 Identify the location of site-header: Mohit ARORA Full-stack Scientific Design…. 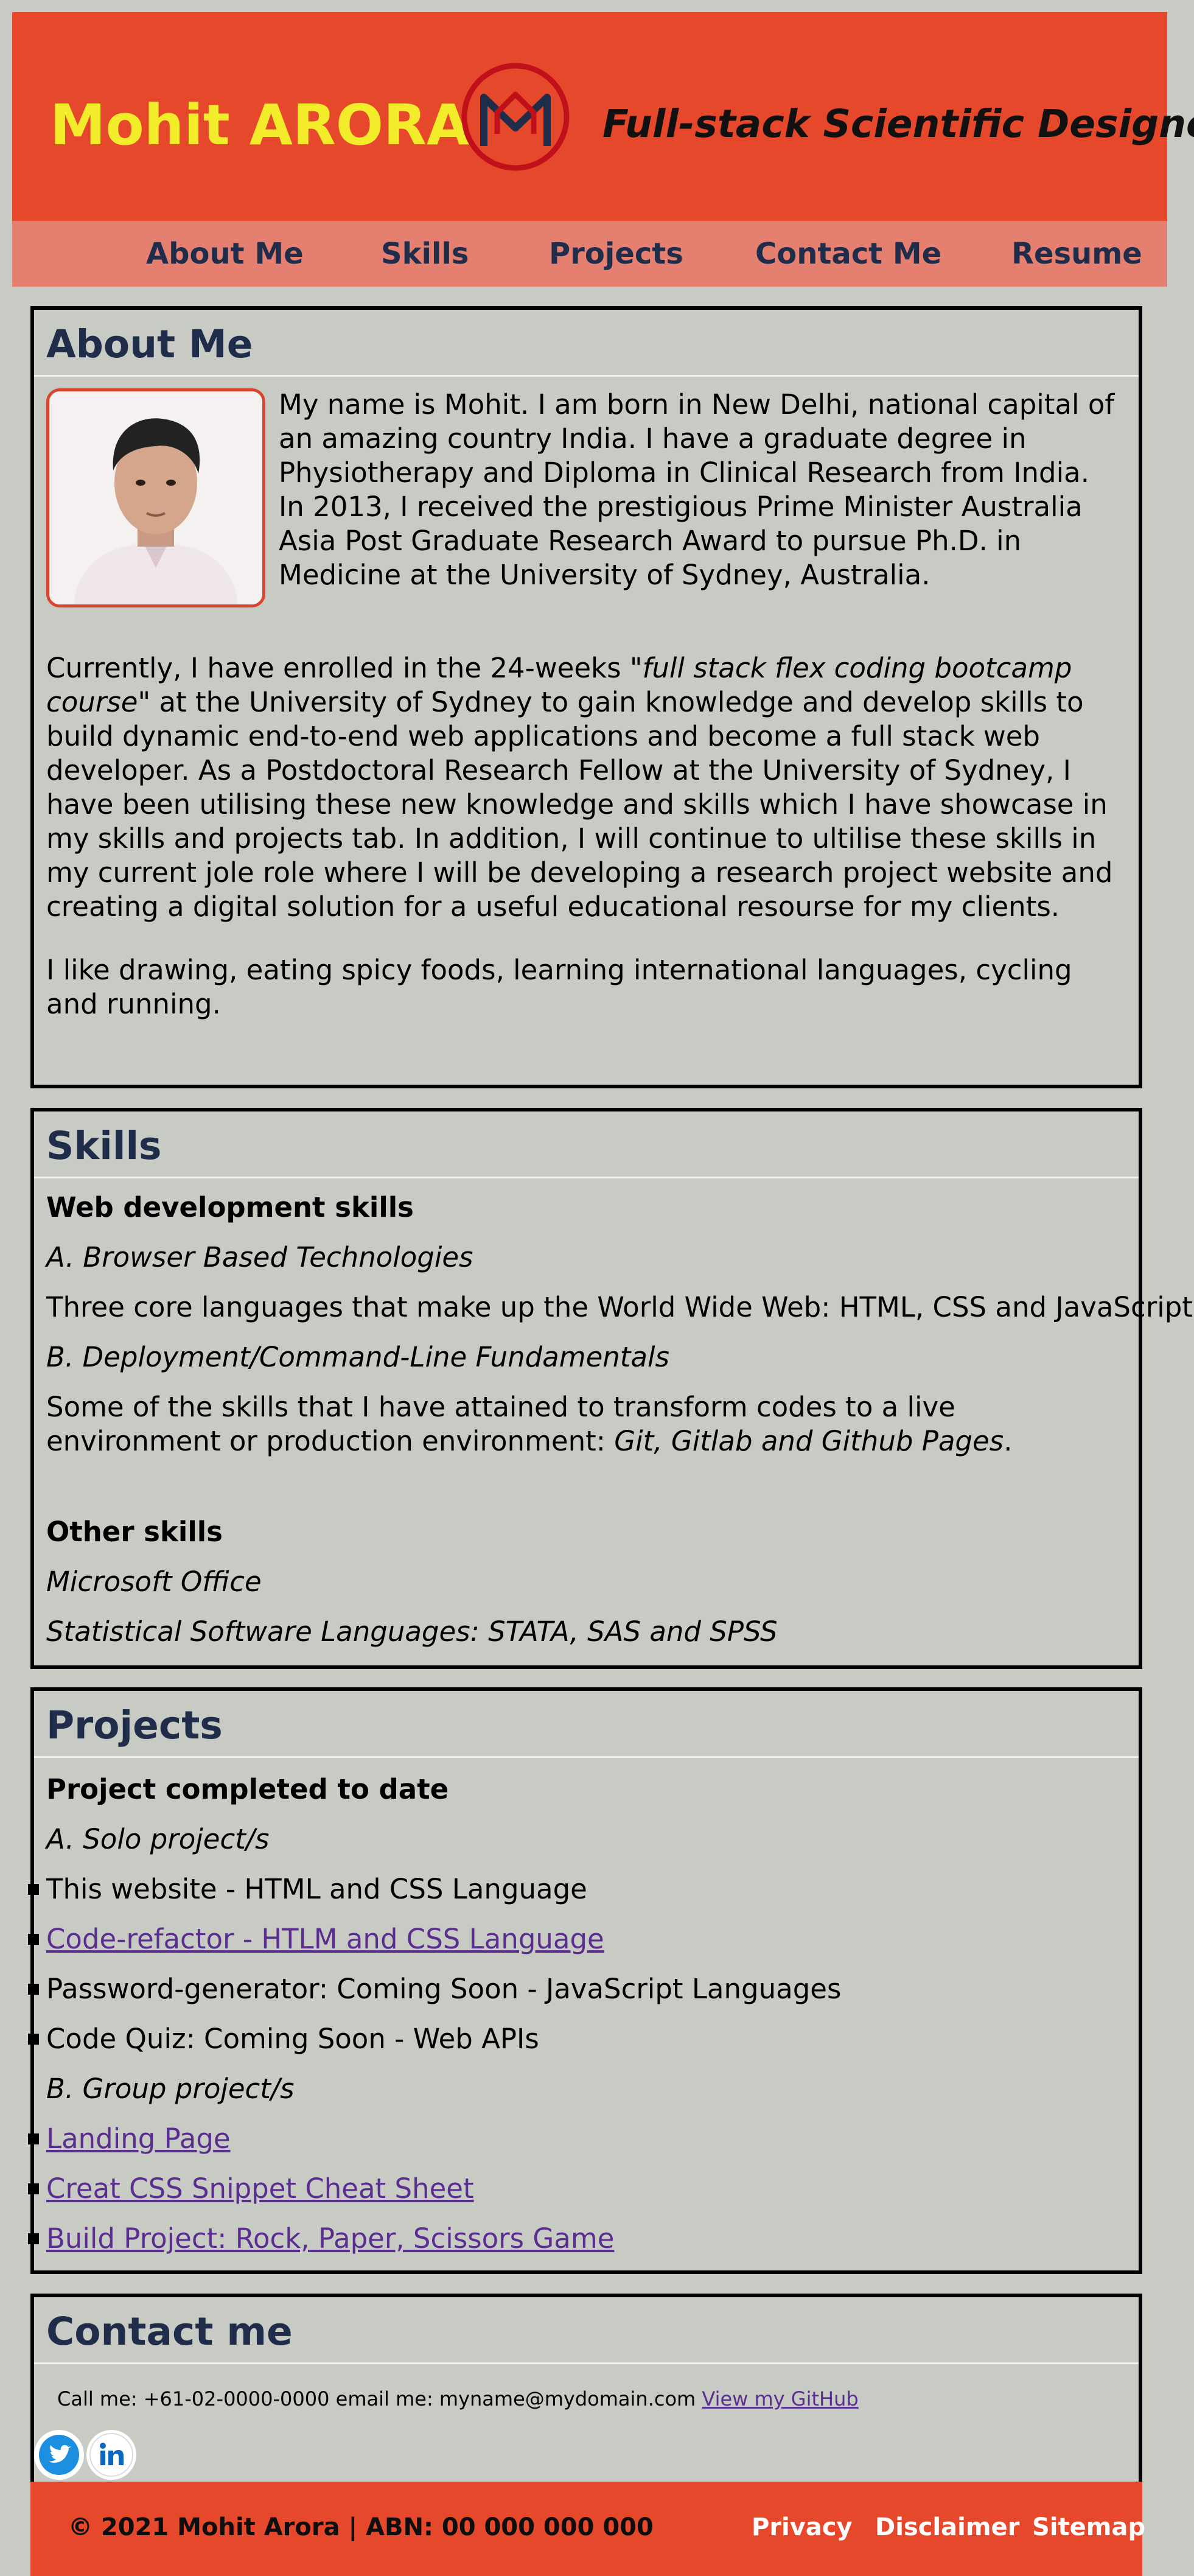
(603, 116).